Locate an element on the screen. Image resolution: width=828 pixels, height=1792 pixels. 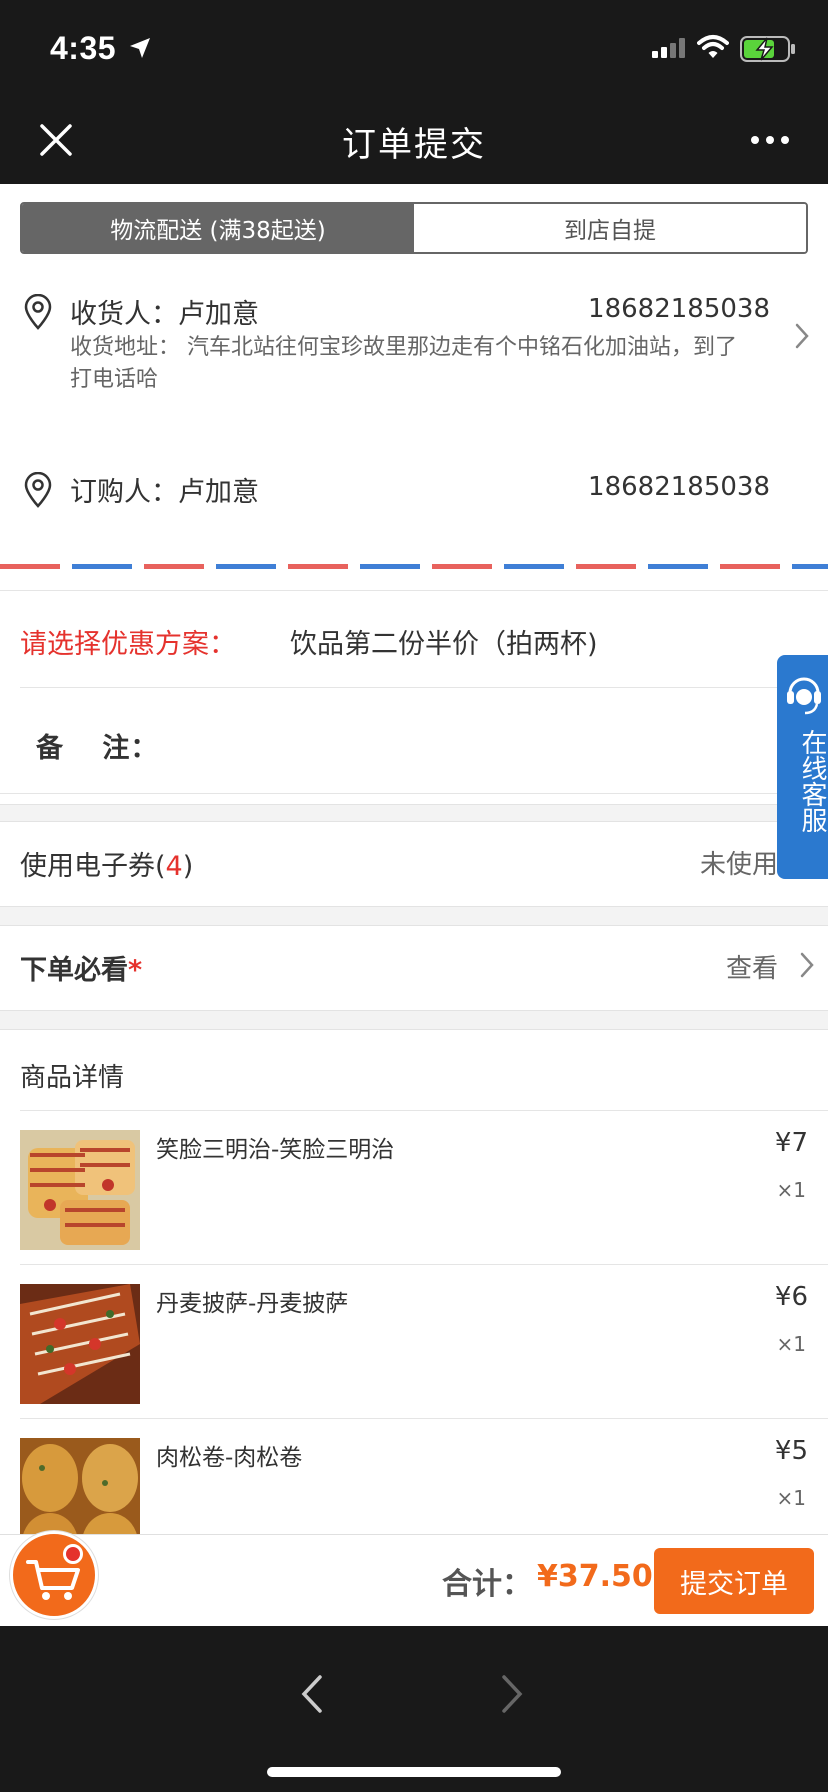
list-item: 笑脸三明治-笑脸三明治 ¥7 ×1 is located at coordinates (414, 1189).